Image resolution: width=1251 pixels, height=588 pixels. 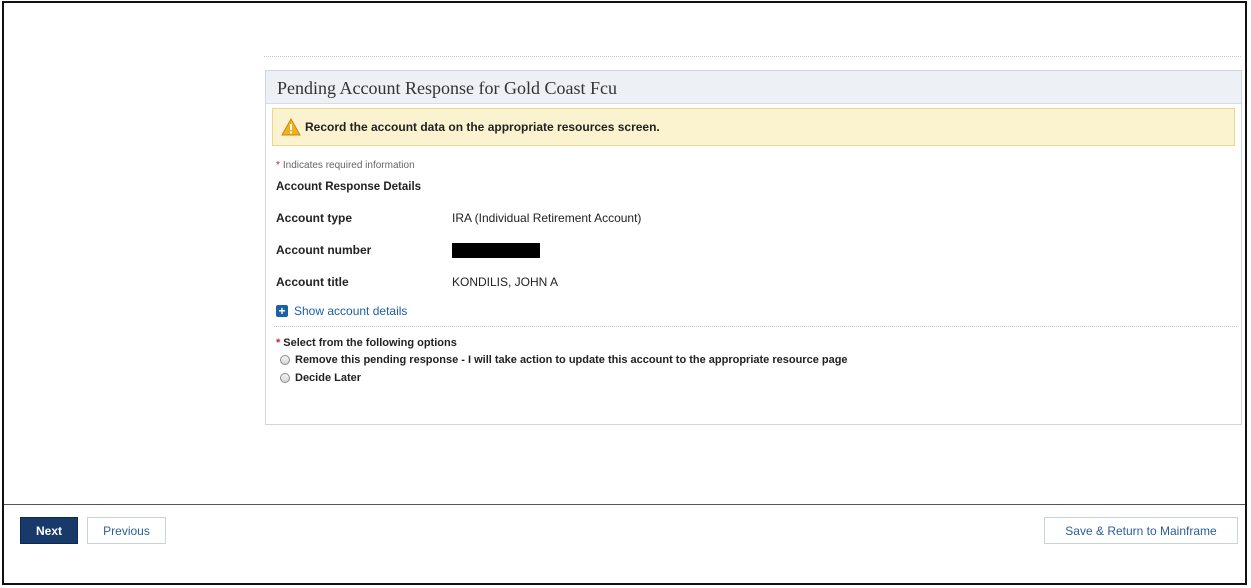 I want to click on show-account-details-label: Show account details, so click(x=351, y=311).